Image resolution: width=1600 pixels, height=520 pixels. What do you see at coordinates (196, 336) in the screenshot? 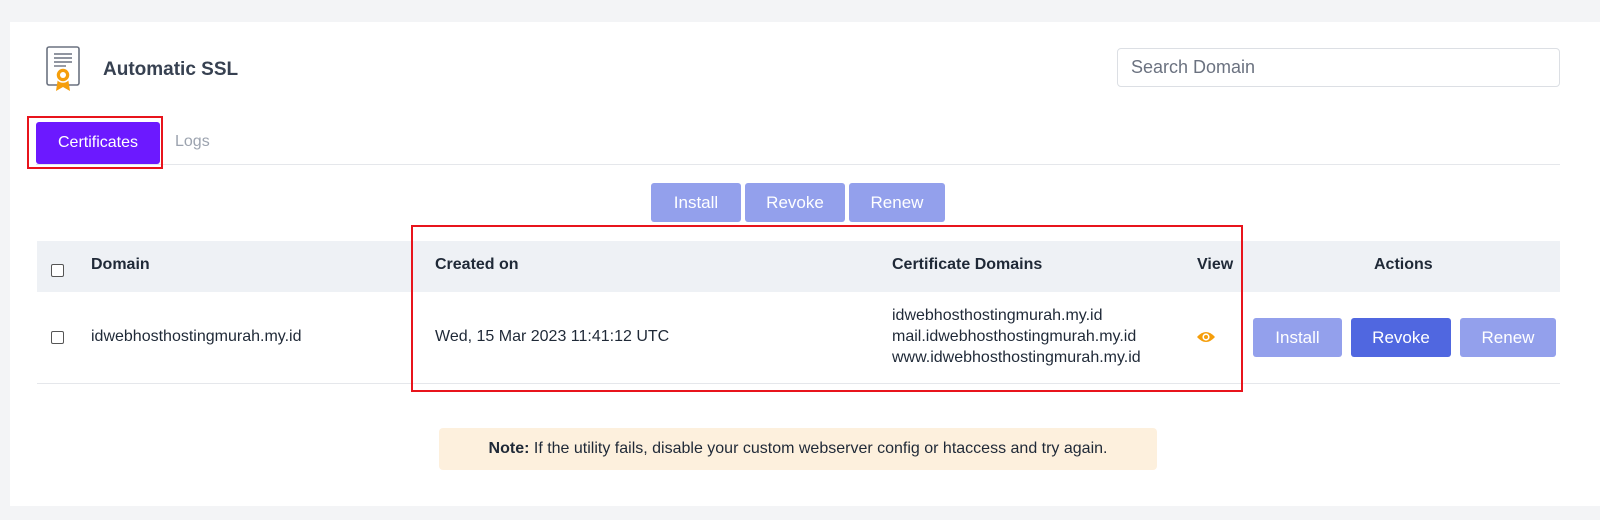
I see `row-domain: idwebhosthostingmurah.my.id` at bounding box center [196, 336].